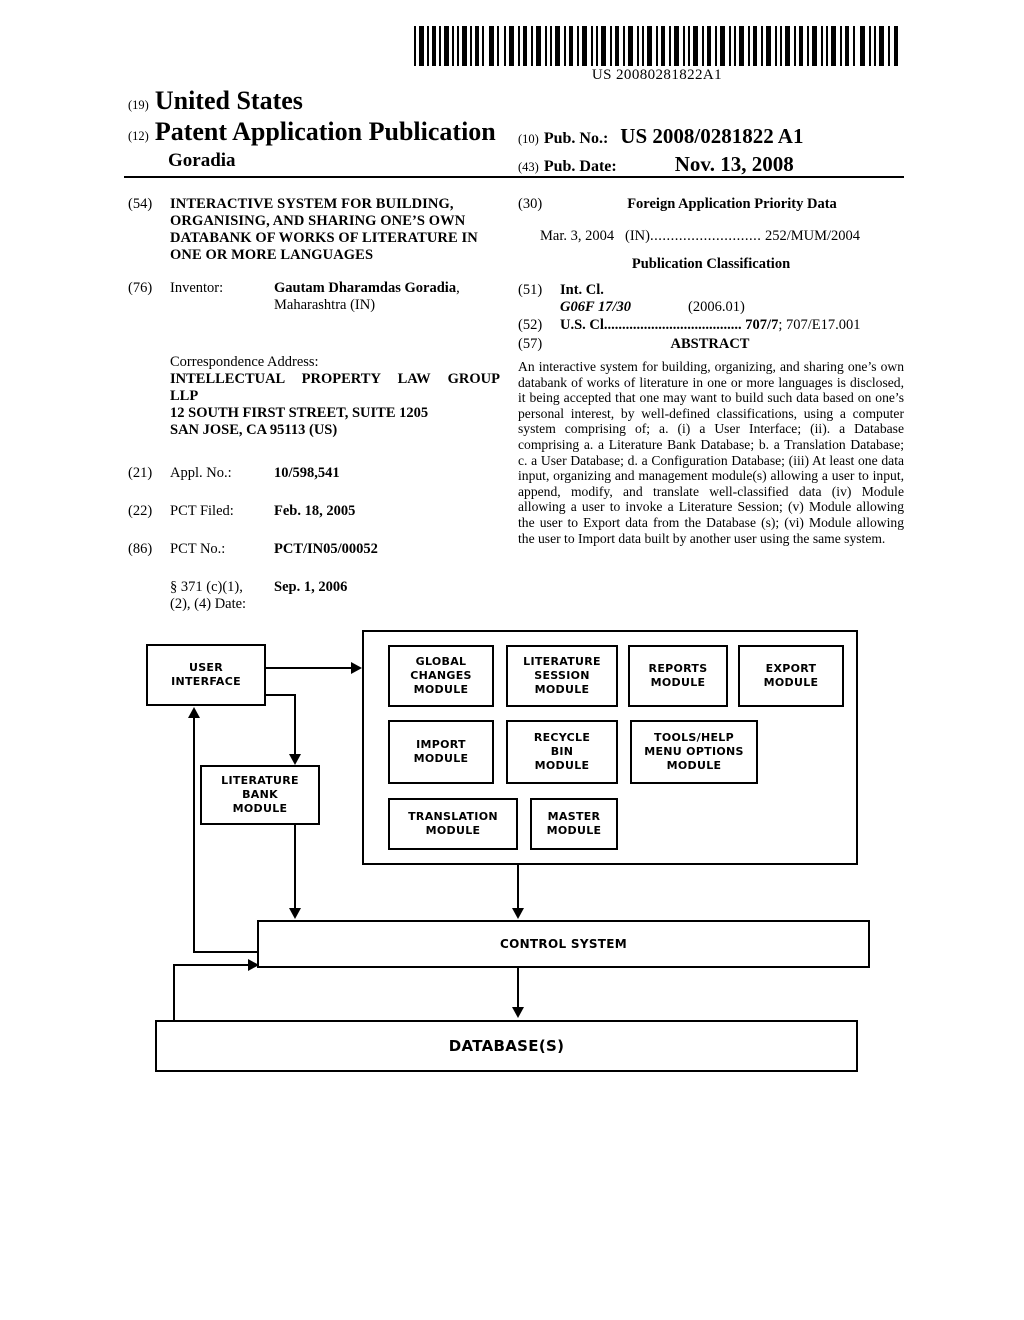 The height and width of the screenshot is (1320, 1024). I want to click on recycle-bin-module-label: RECYCLE BIN MODULE, so click(562, 751).